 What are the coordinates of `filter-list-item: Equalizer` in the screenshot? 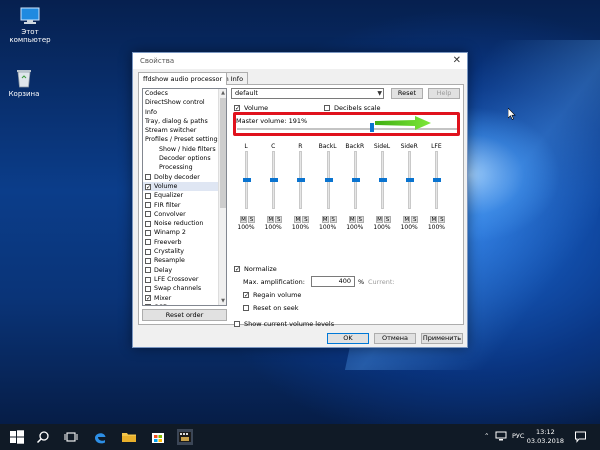 It's located at (184, 195).